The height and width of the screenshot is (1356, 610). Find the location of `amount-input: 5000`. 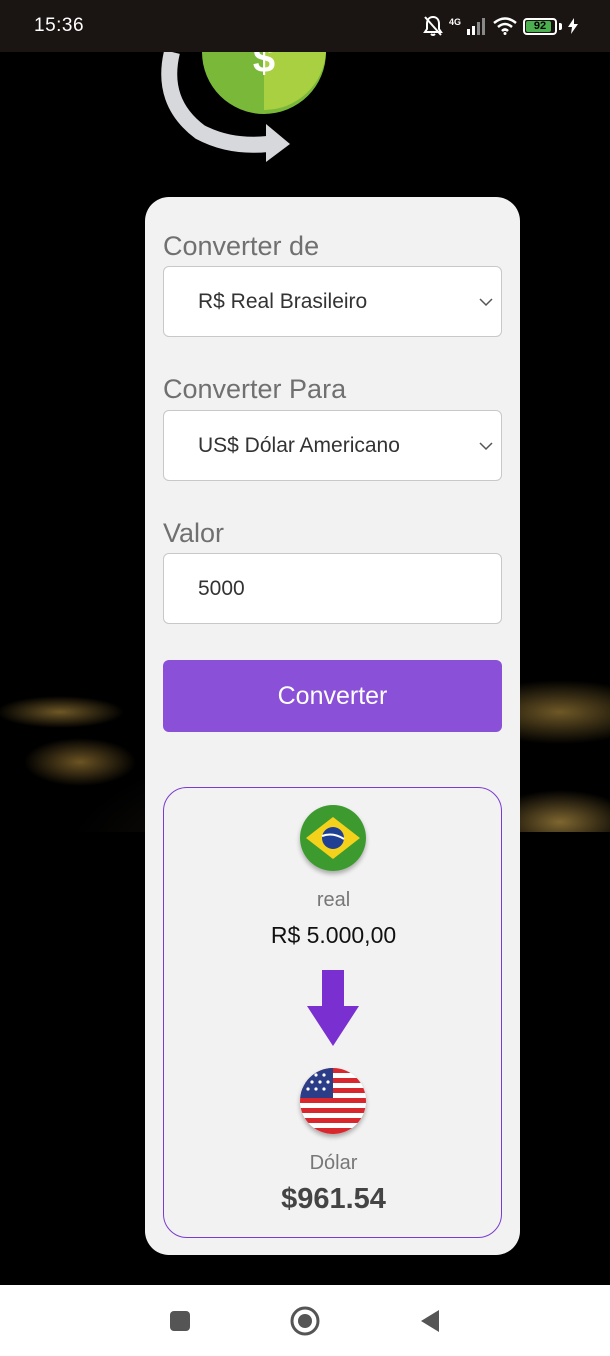

amount-input: 5000 is located at coordinates (332, 588).